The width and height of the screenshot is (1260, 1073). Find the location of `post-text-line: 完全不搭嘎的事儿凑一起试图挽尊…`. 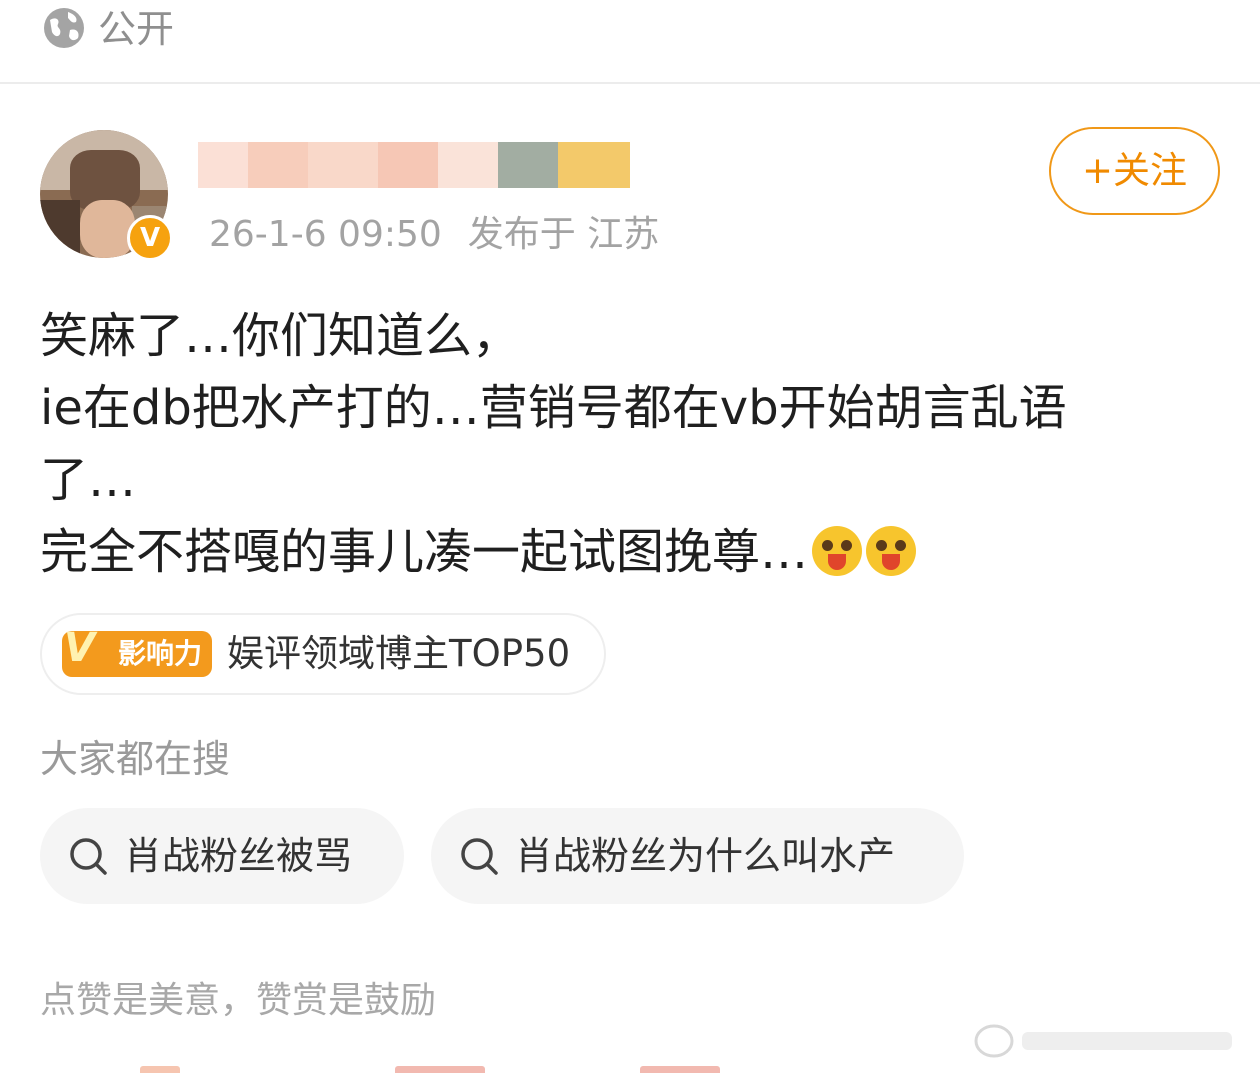

post-text-line: 完全不搭嘎的事儿凑一起试图挽尊… is located at coordinates (424, 552).